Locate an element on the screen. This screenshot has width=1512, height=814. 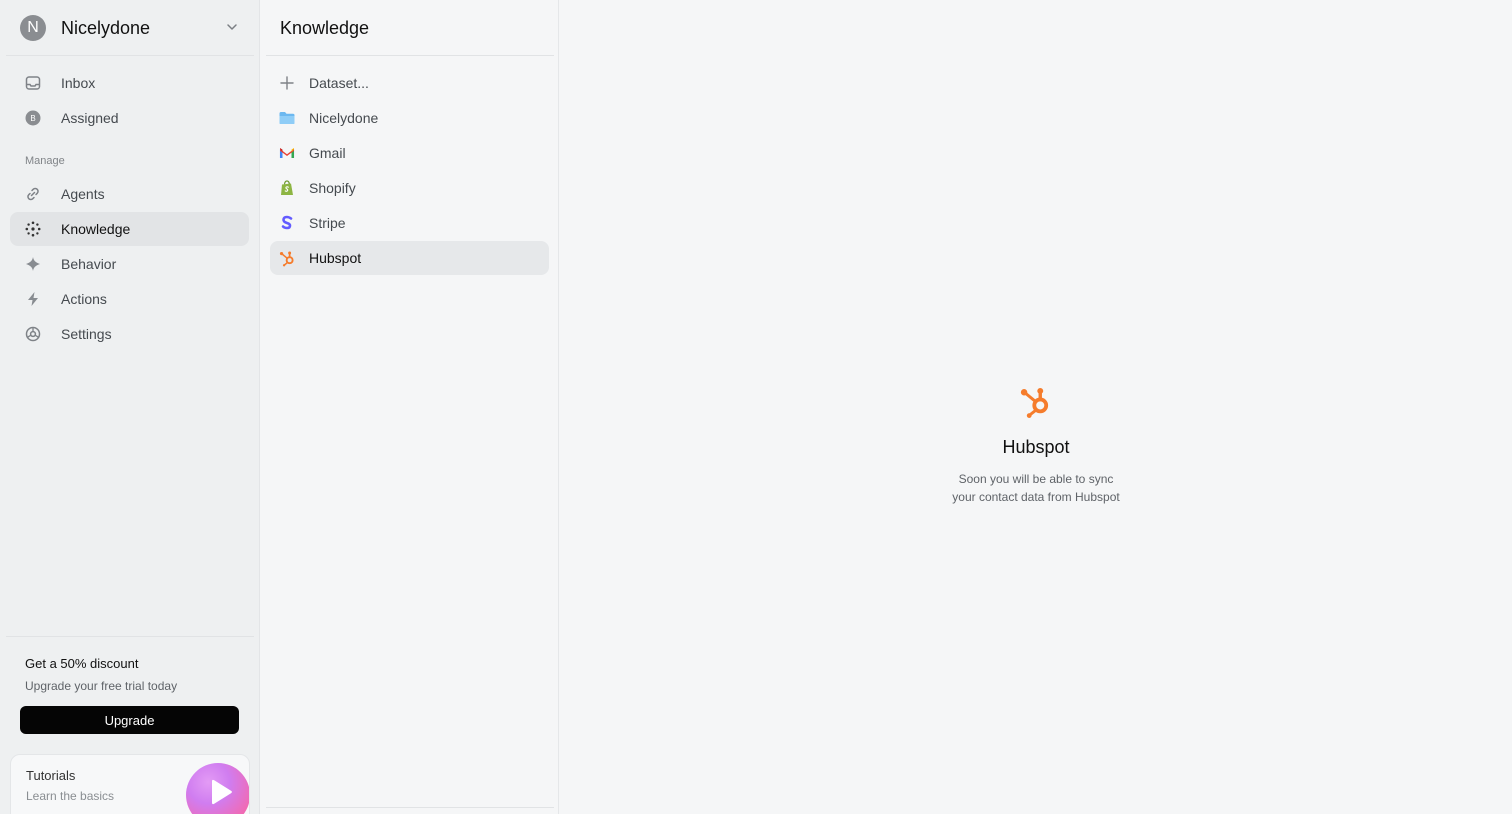
panel-title: Knowledge is located at coordinates (325, 28).